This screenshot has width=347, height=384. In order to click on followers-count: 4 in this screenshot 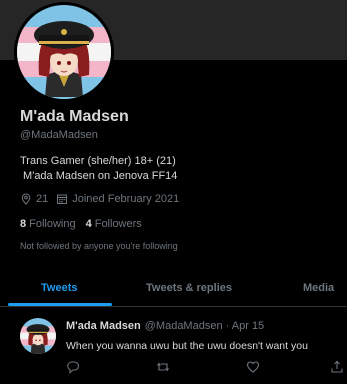, I will do `click(88, 224)`.